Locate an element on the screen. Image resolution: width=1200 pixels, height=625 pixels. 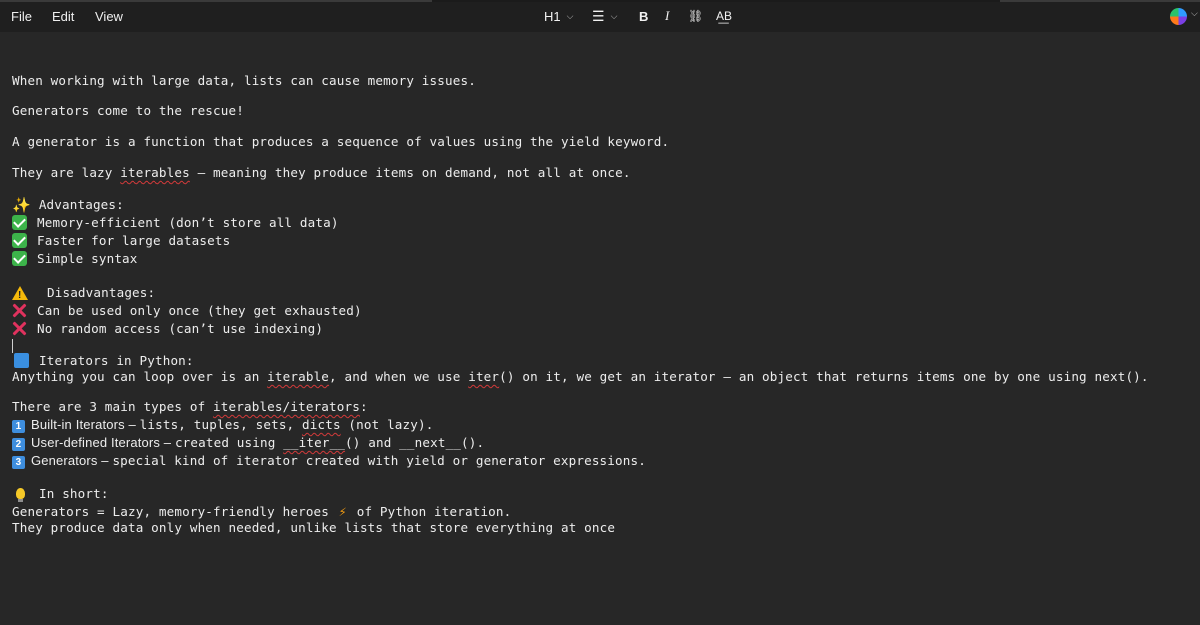
list-item: No random access (can’t use indexing) is located at coordinates (167, 329).